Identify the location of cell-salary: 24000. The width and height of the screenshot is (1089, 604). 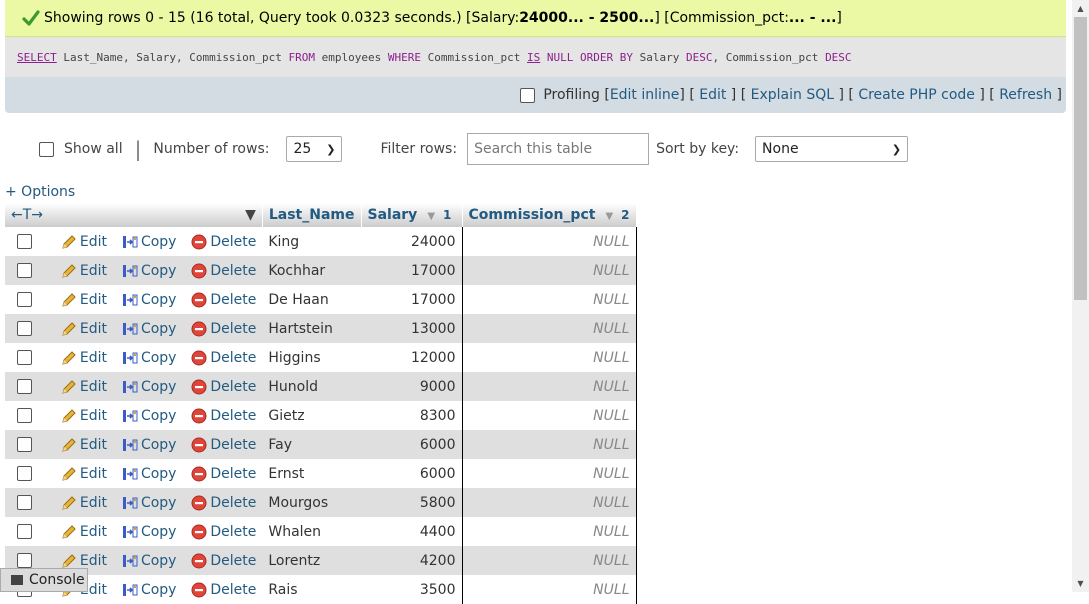
(412, 241).